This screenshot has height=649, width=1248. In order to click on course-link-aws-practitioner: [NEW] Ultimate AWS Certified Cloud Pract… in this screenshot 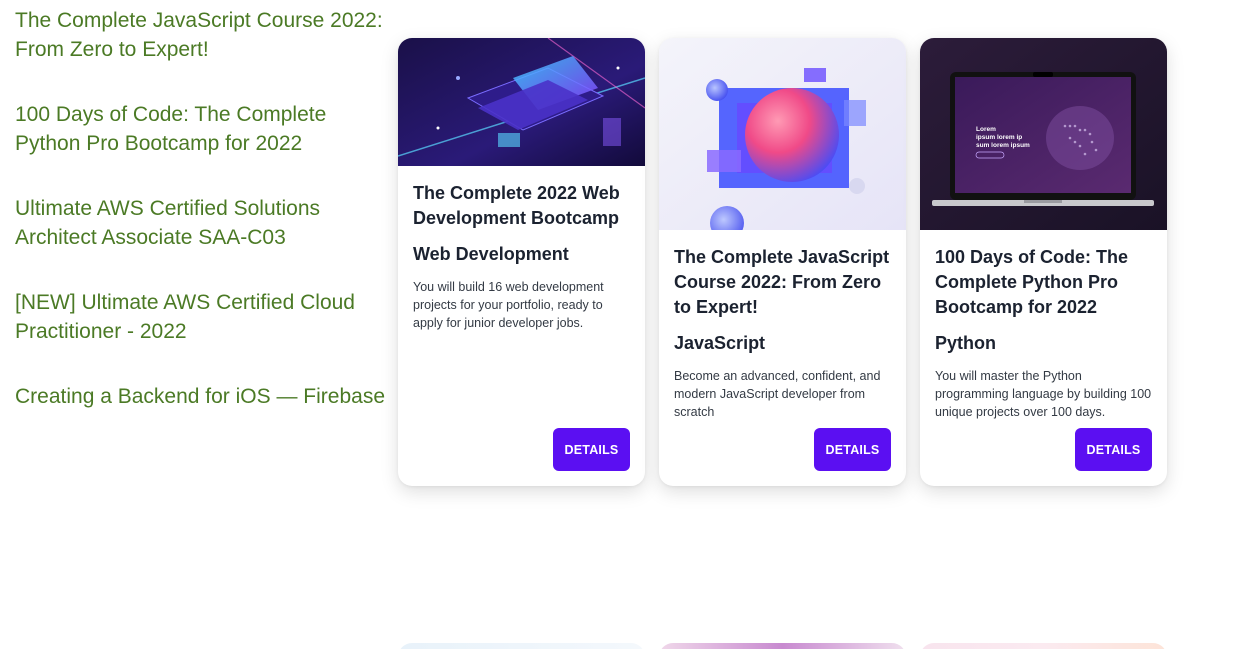, I will do `click(202, 317)`.